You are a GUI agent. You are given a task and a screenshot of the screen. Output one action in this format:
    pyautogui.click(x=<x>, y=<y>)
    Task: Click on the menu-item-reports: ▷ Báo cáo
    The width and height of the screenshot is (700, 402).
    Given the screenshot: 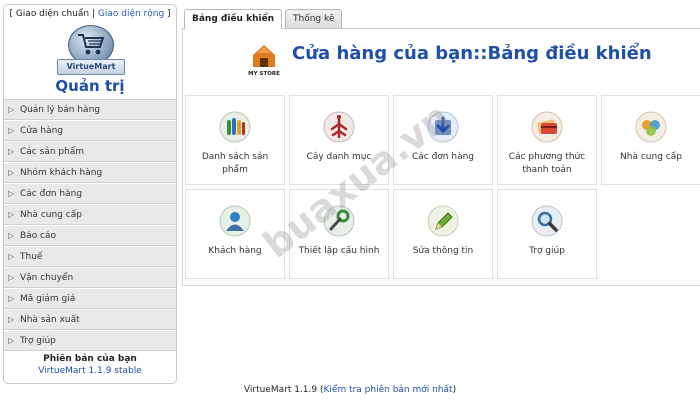 What is the action you would take?
    pyautogui.click(x=90, y=236)
    